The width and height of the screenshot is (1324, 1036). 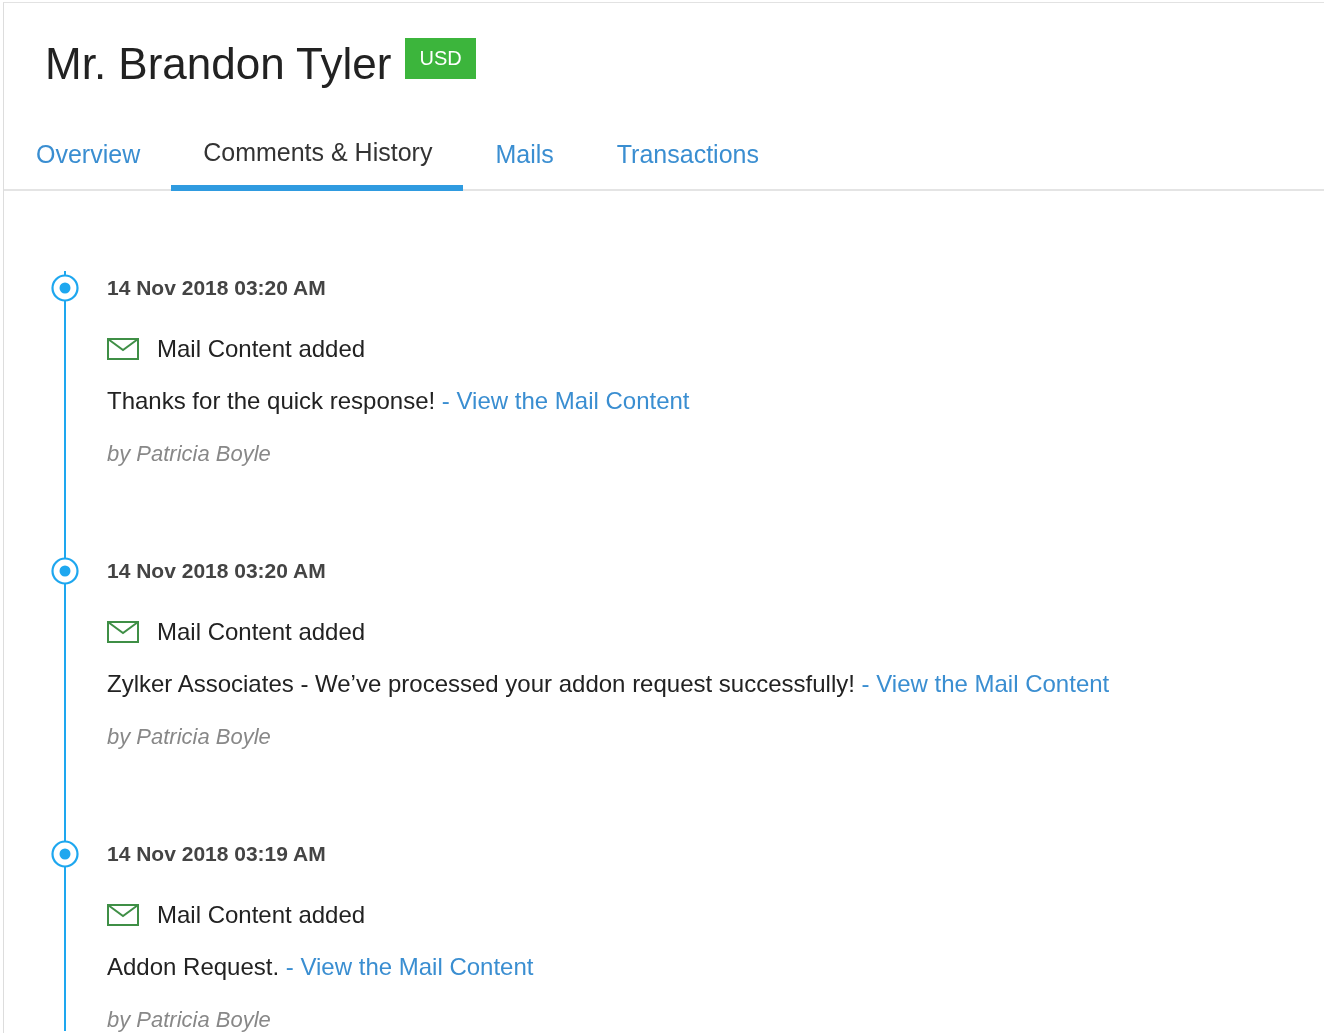 I want to click on tab: Mails, so click(x=524, y=159).